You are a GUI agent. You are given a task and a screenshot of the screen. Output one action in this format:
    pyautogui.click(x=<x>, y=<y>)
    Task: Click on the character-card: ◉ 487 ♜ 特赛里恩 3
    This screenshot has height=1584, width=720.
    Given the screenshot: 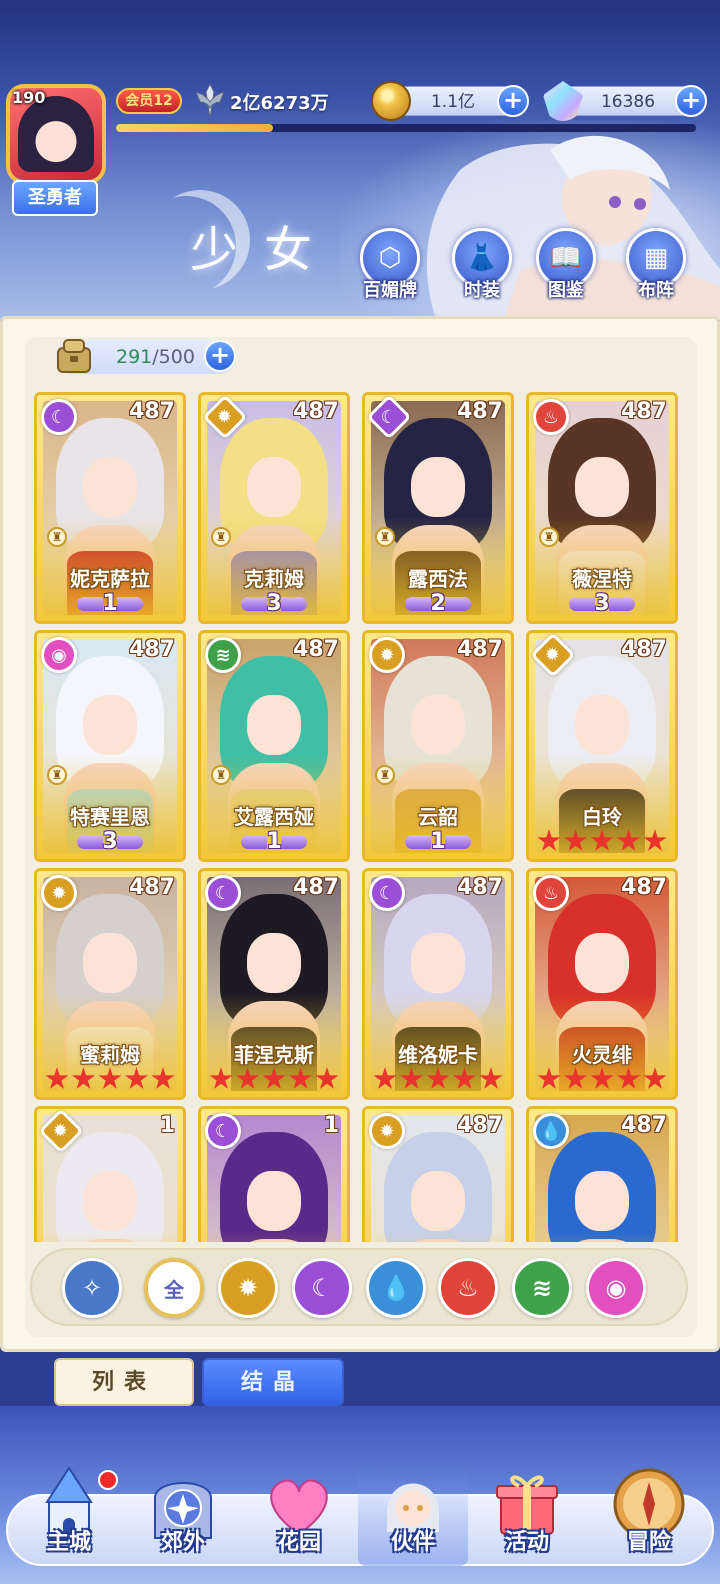 What is the action you would take?
    pyautogui.click(x=110, y=746)
    